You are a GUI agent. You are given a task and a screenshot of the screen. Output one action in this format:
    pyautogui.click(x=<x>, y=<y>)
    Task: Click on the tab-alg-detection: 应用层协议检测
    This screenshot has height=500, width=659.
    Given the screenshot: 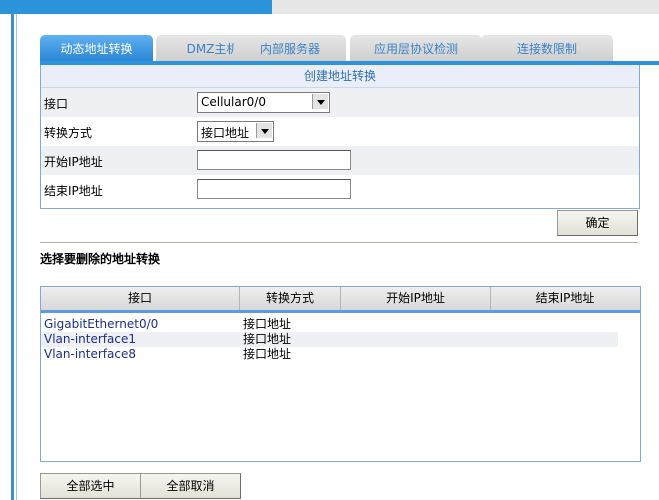 What is the action you would take?
    pyautogui.click(x=416, y=48)
    